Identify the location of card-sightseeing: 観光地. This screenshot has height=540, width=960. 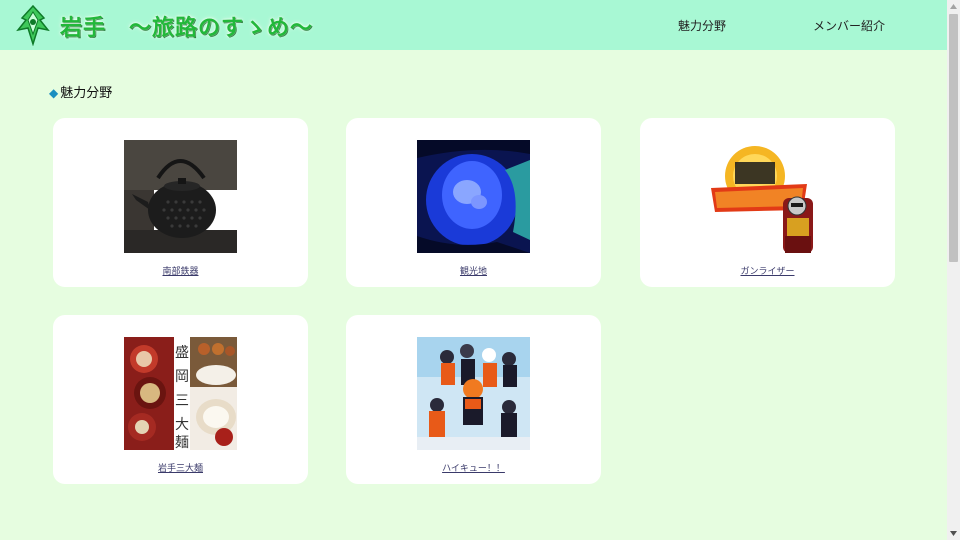
(473, 202).